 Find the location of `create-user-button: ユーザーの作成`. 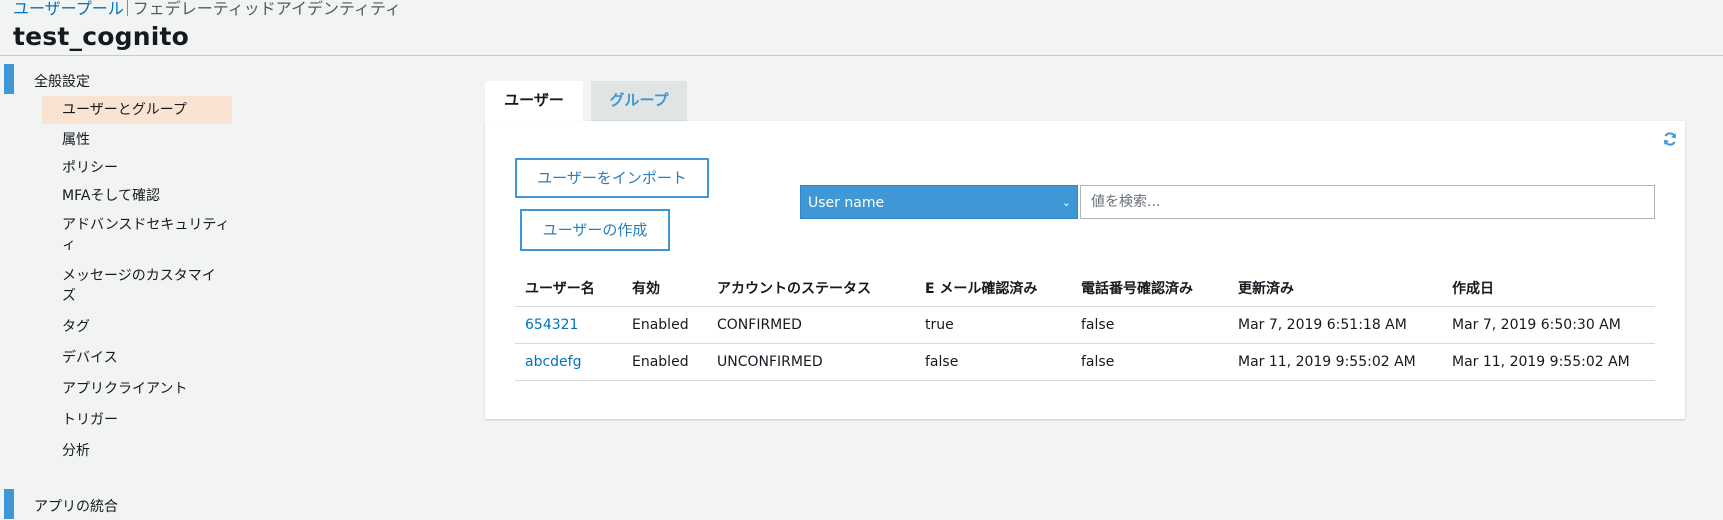

create-user-button: ユーザーの作成 is located at coordinates (595, 230).